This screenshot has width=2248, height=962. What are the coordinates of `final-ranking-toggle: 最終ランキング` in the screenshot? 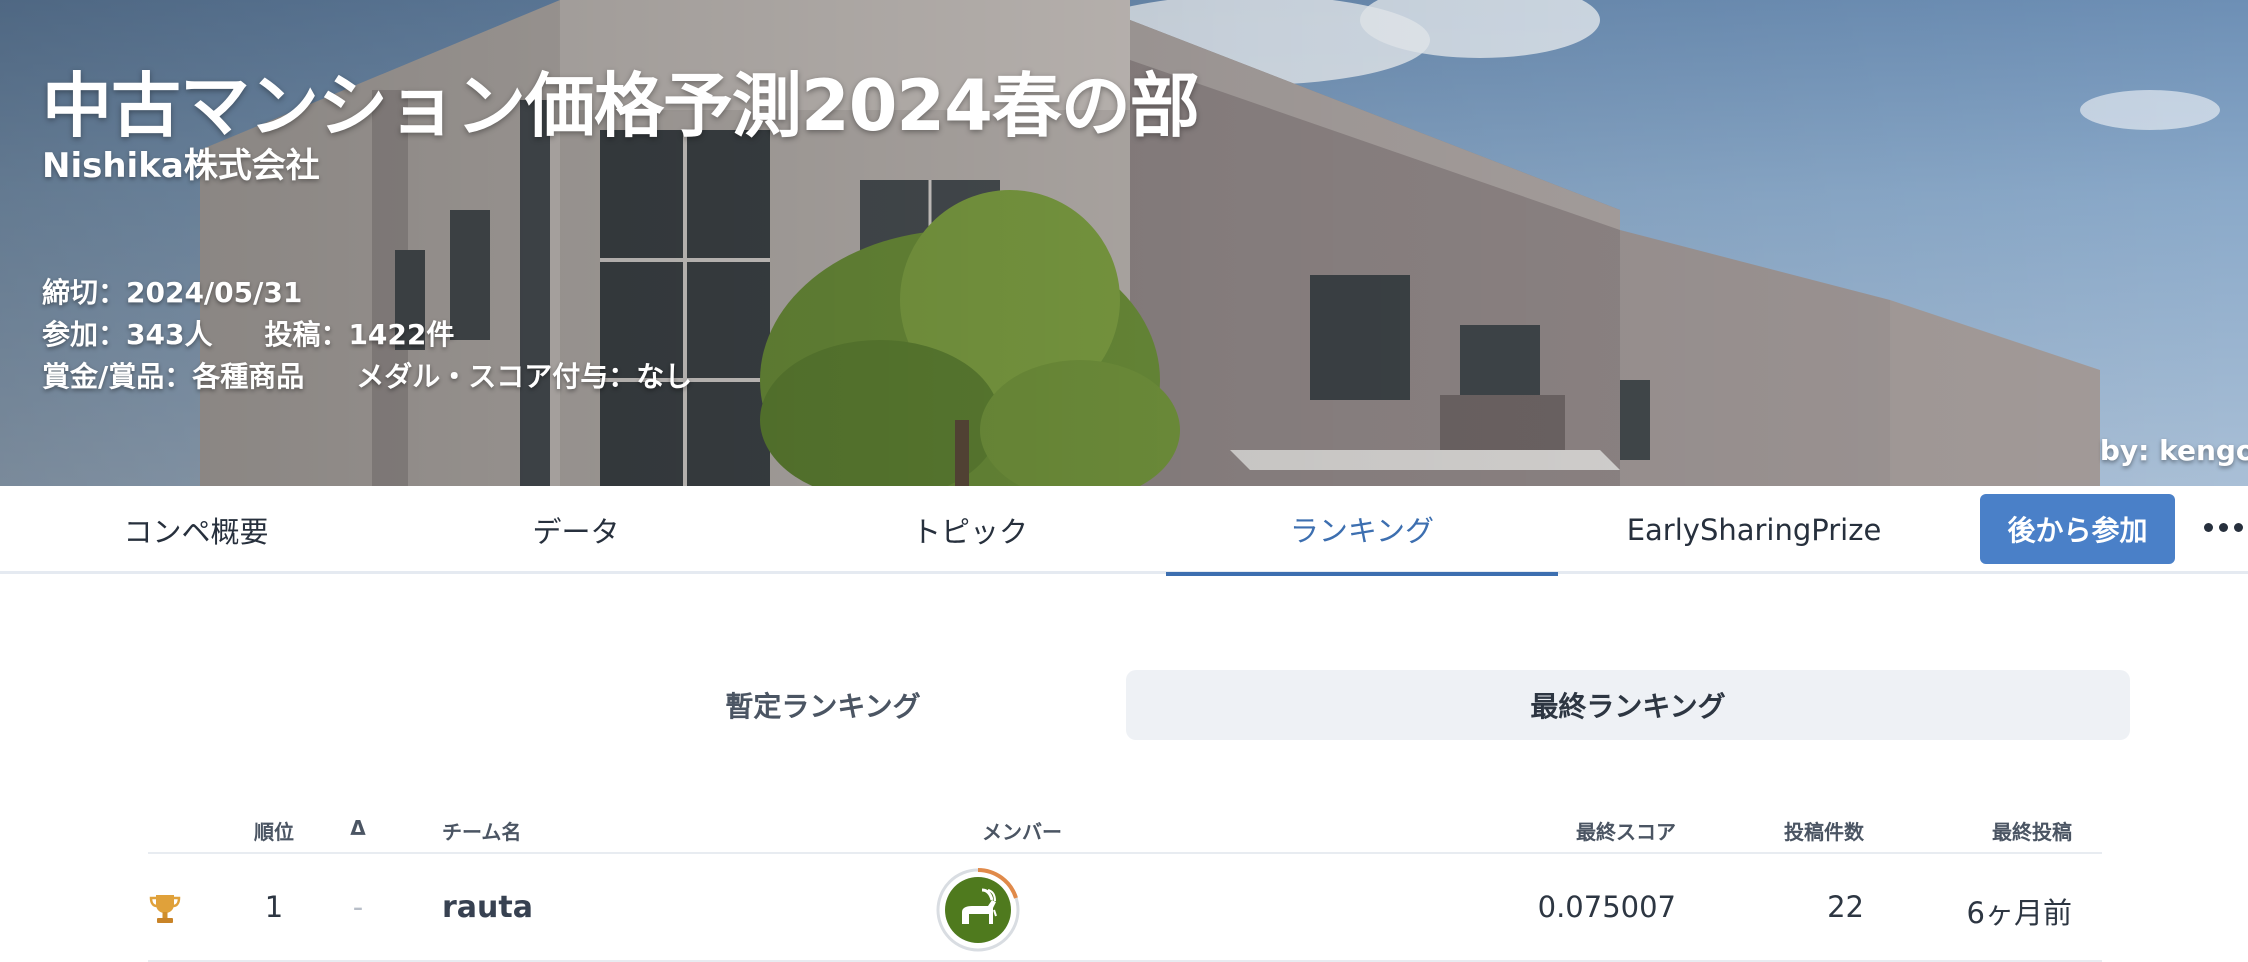 It's located at (1628, 705).